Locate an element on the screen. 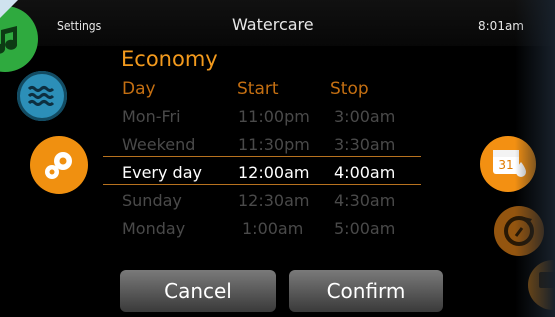  row-day: Sunday is located at coordinates (152, 200).